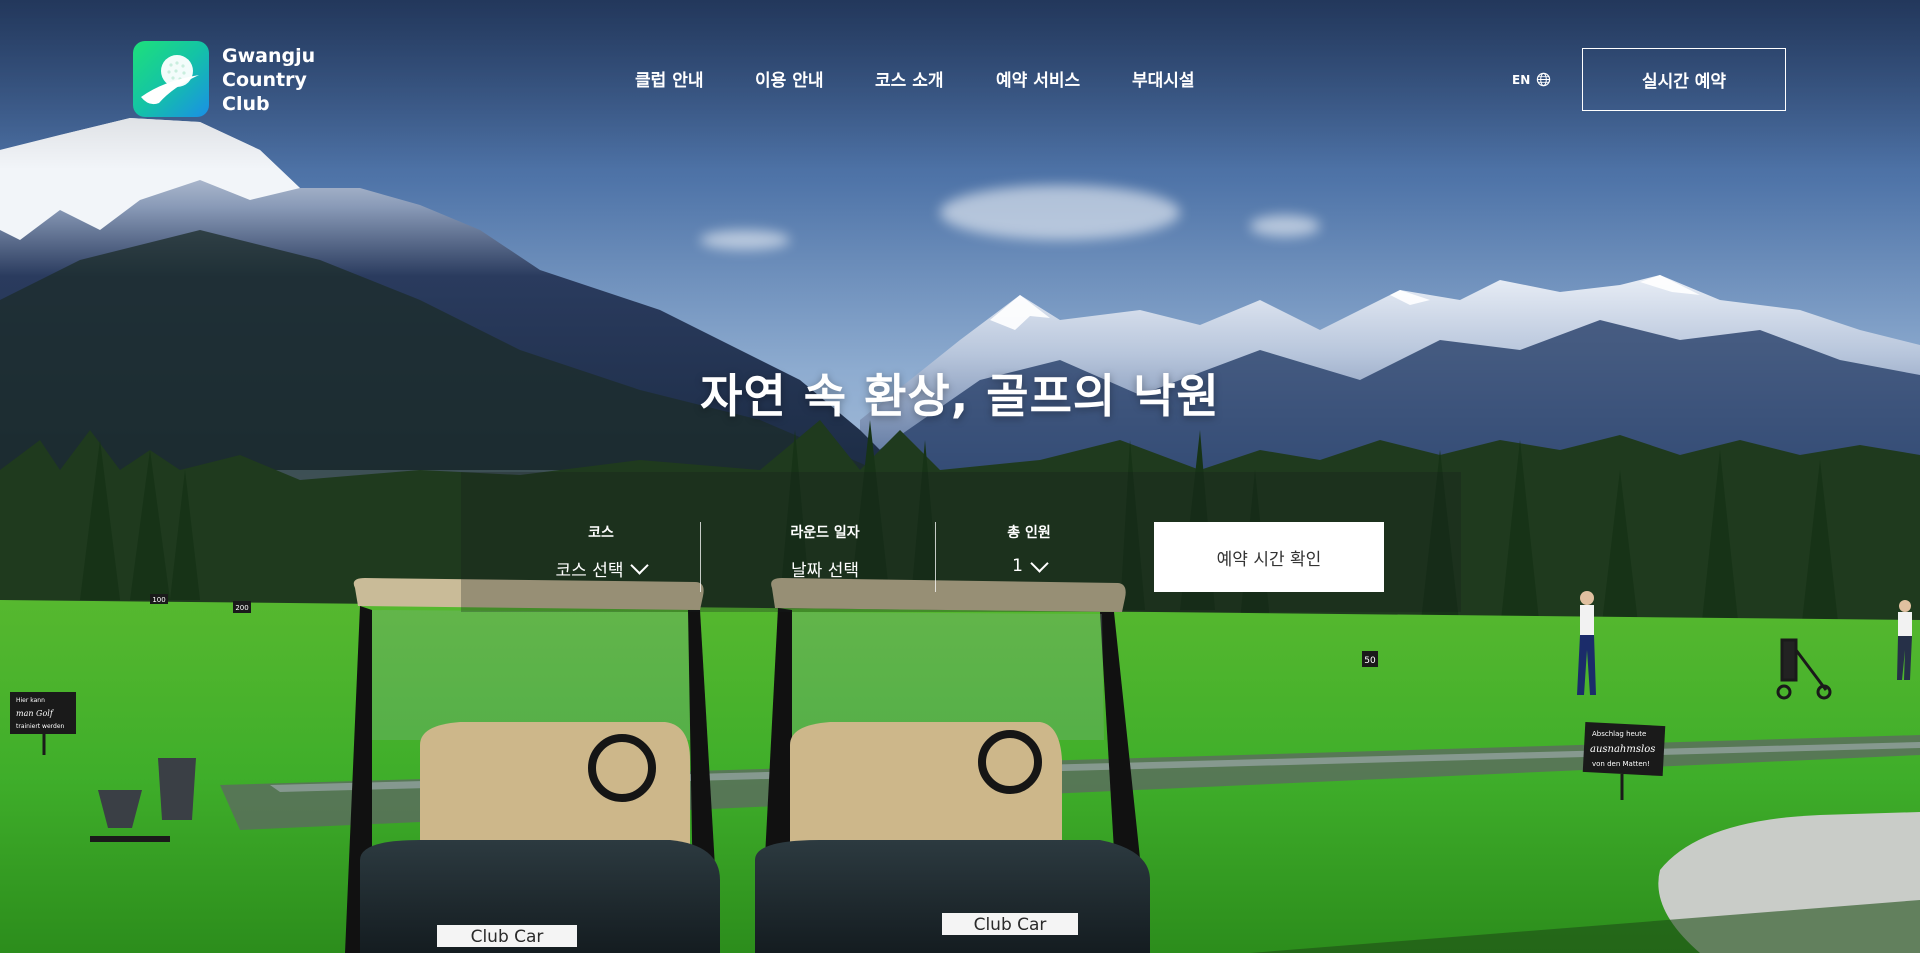 This screenshot has width=1920, height=953. What do you see at coordinates (246, 104) in the screenshot?
I see `club-name-line3: Club` at bounding box center [246, 104].